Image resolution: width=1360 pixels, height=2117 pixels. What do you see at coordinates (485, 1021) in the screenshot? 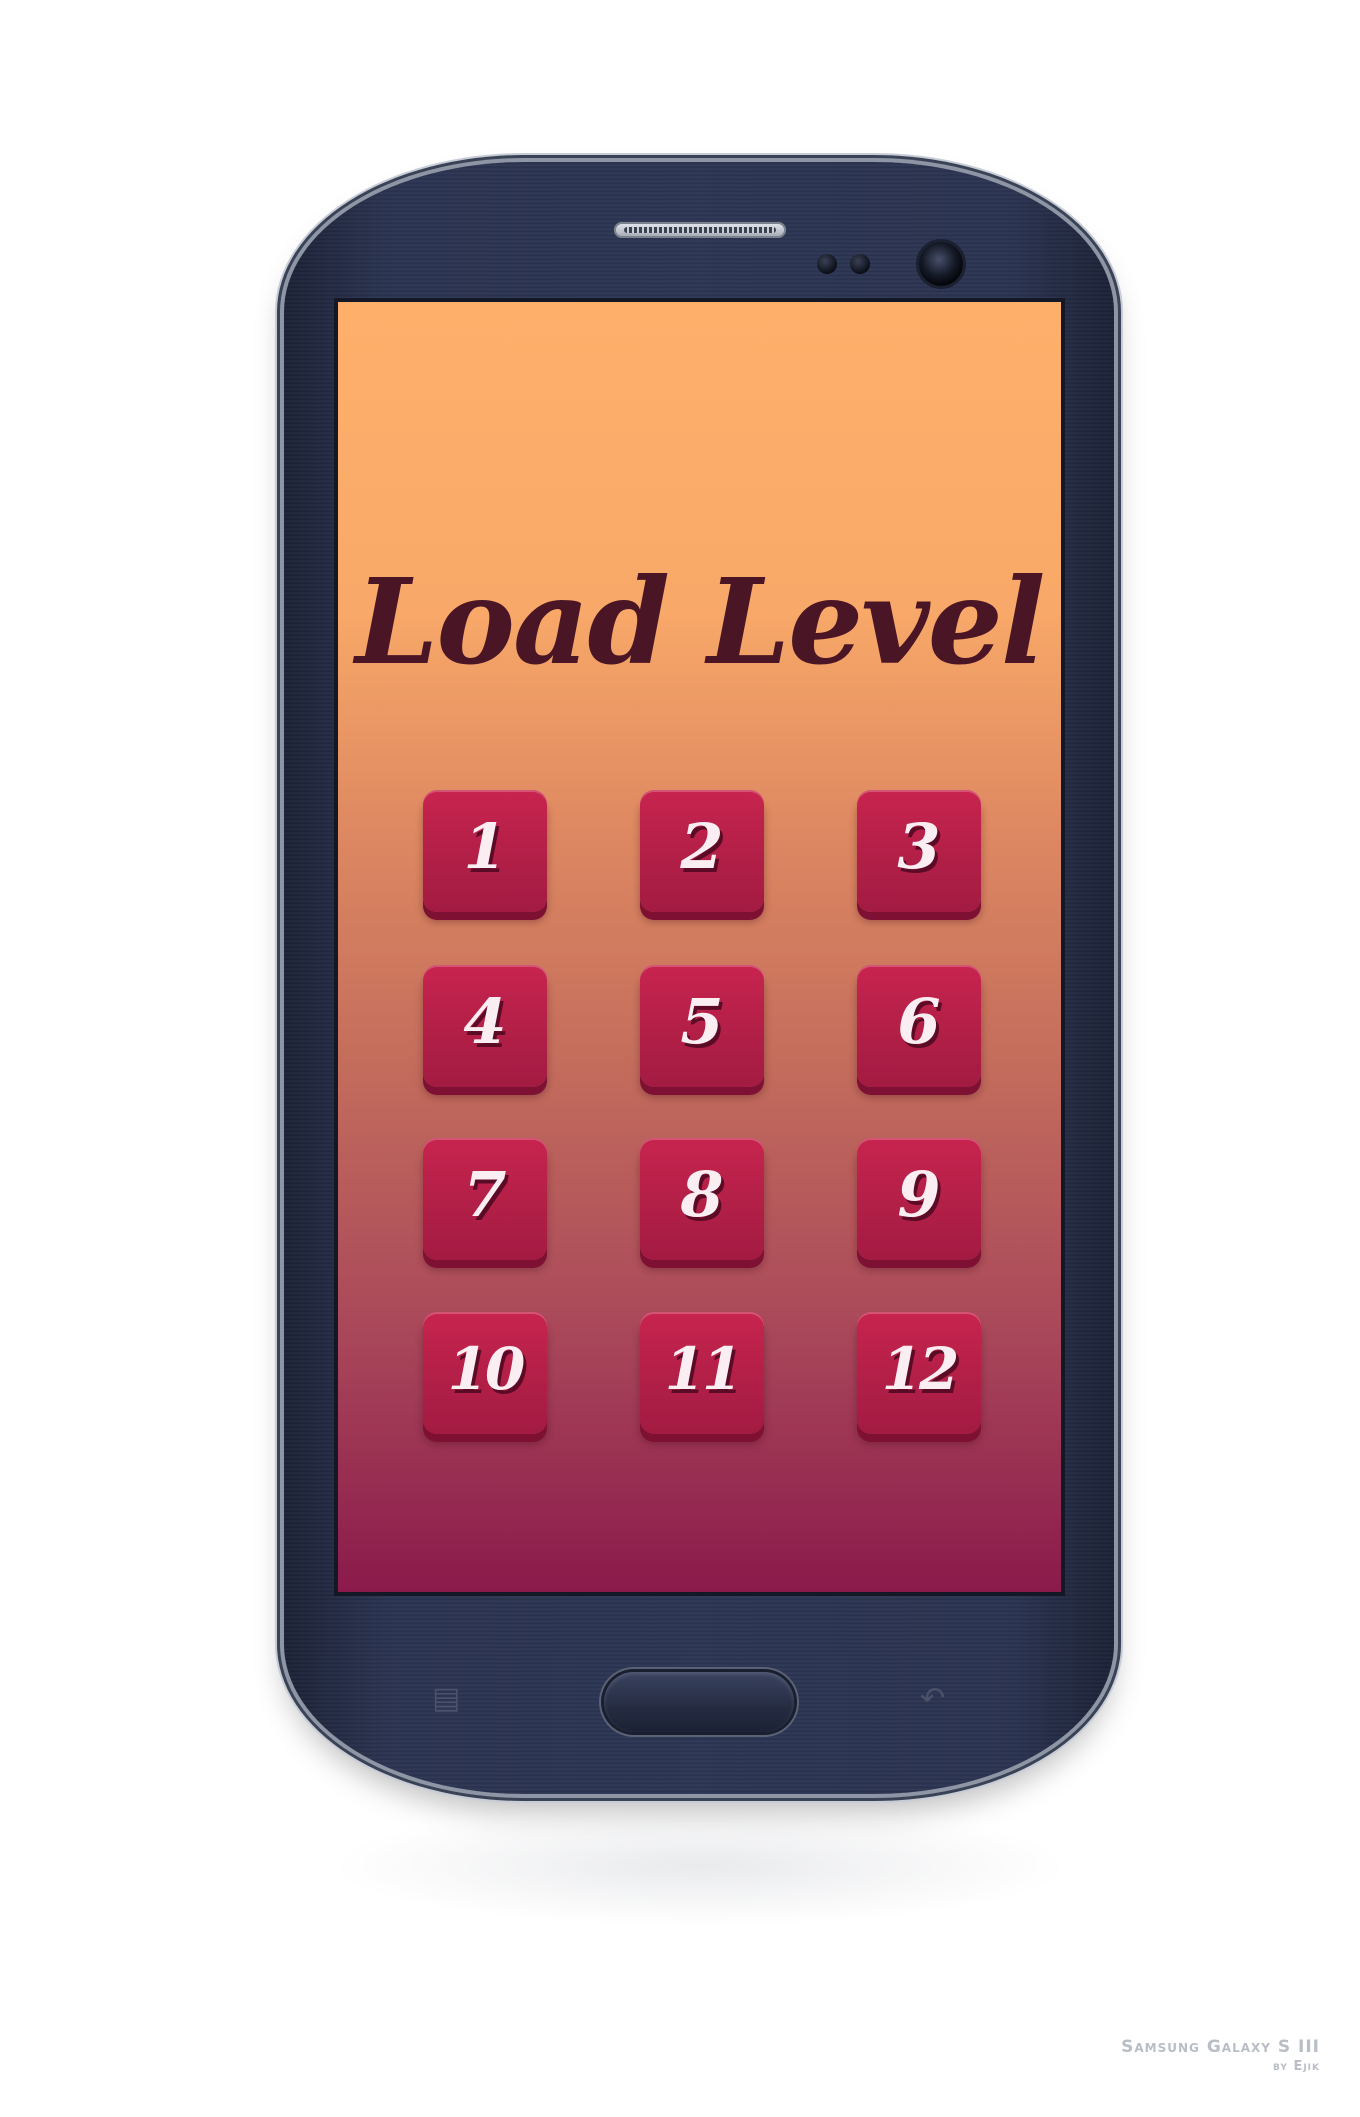
I see `level-number: 4` at bounding box center [485, 1021].